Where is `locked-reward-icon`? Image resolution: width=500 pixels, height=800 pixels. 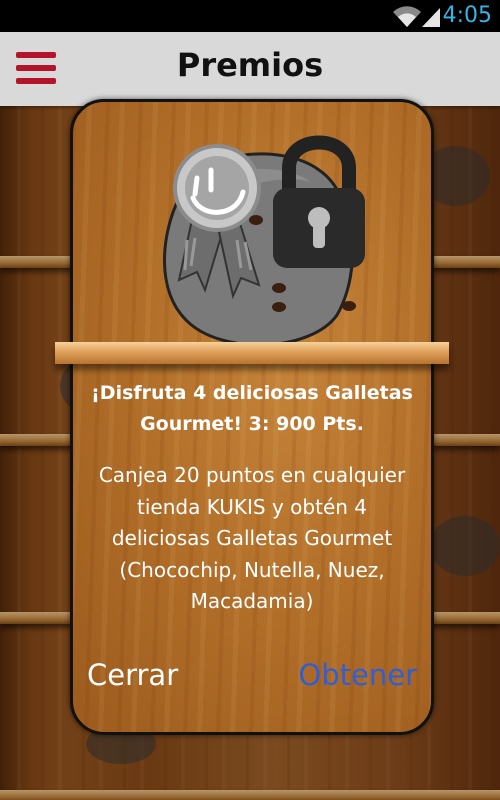
locked-reward-icon is located at coordinates (264, 241).